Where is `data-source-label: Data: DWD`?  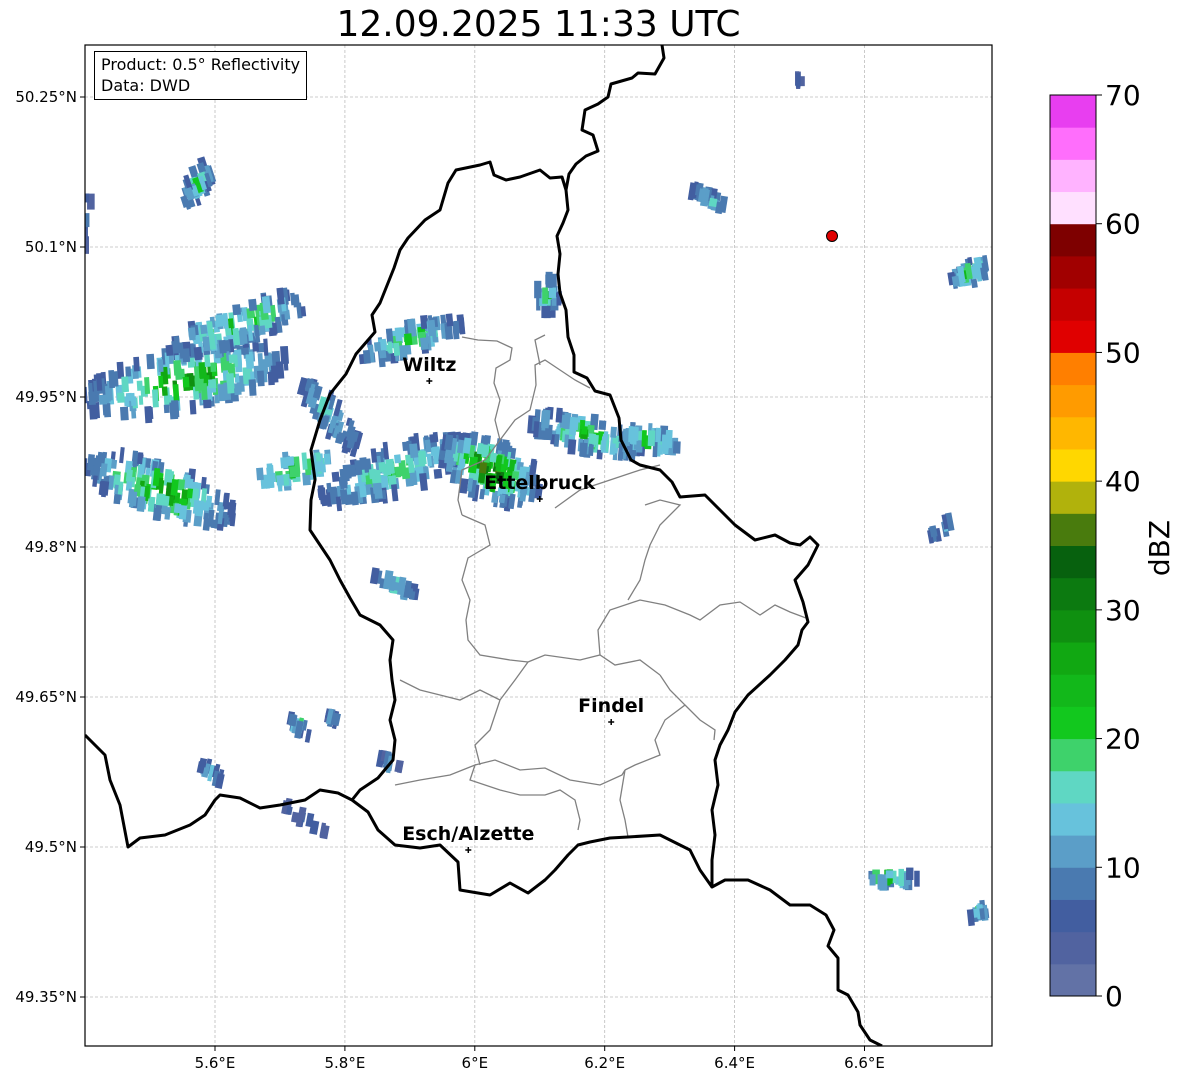
data-source-label: Data: DWD is located at coordinates (146, 85).